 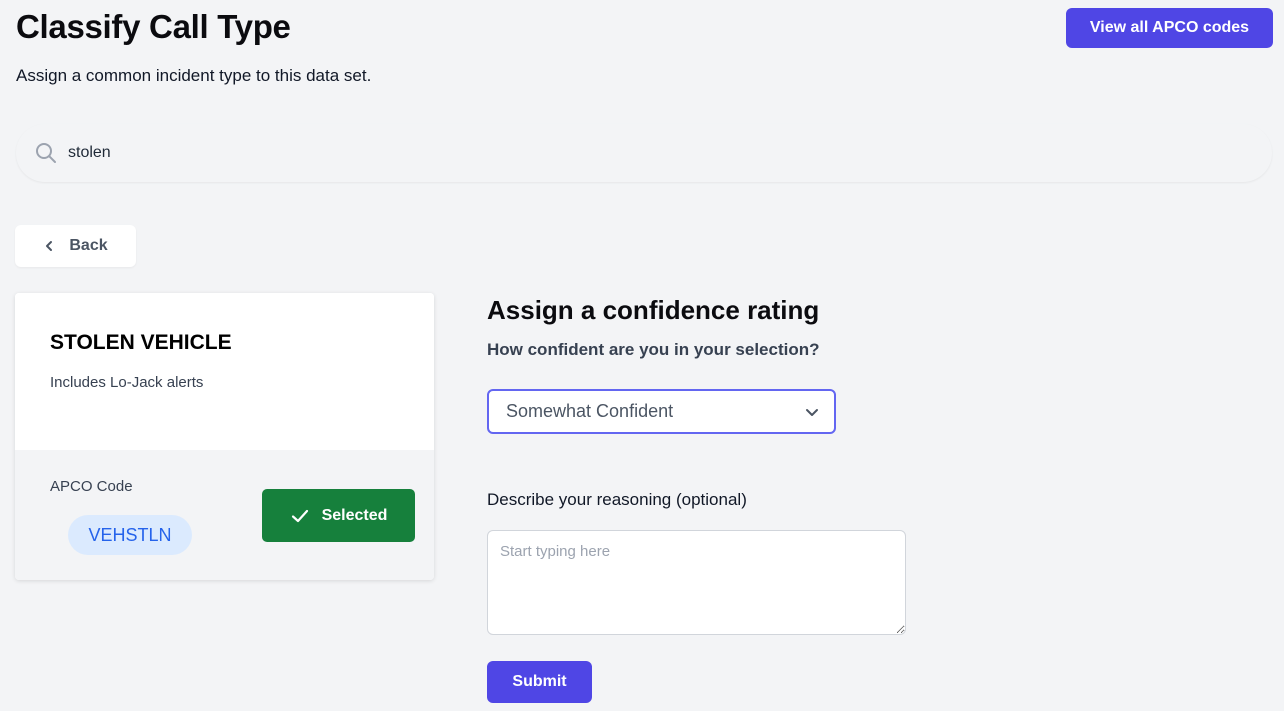 What do you see at coordinates (224, 371) in the screenshot?
I see `card-header: STOLEN VEHICLE Includes Lo-Jack alerts` at bounding box center [224, 371].